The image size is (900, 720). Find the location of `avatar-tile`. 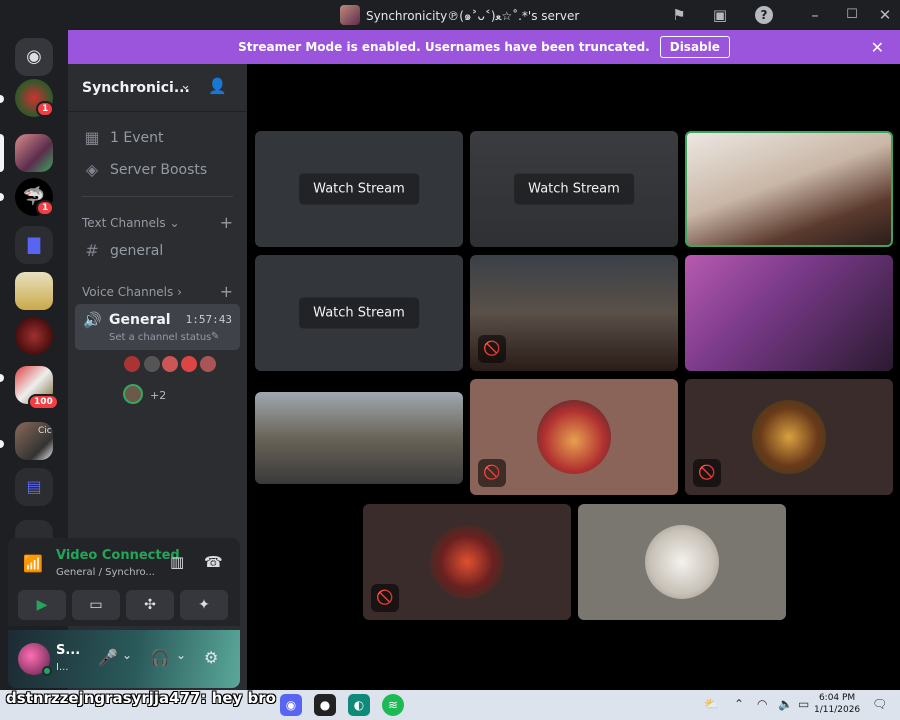

avatar-tile is located at coordinates (682, 562).